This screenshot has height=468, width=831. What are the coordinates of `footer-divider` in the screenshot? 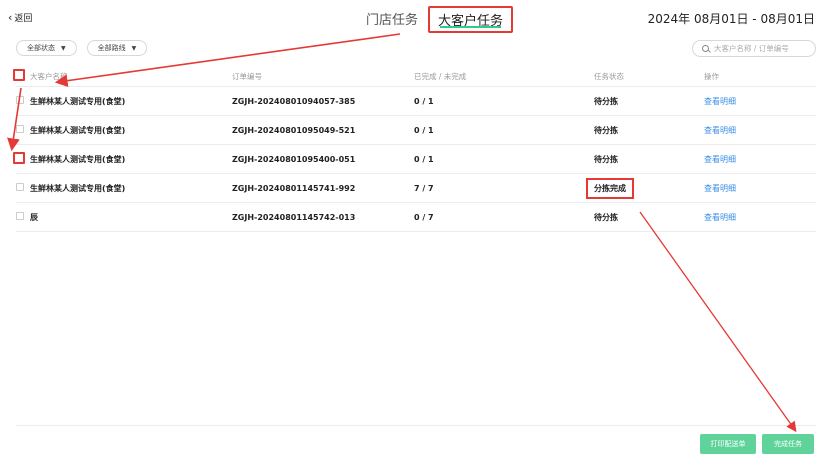 It's located at (416, 425).